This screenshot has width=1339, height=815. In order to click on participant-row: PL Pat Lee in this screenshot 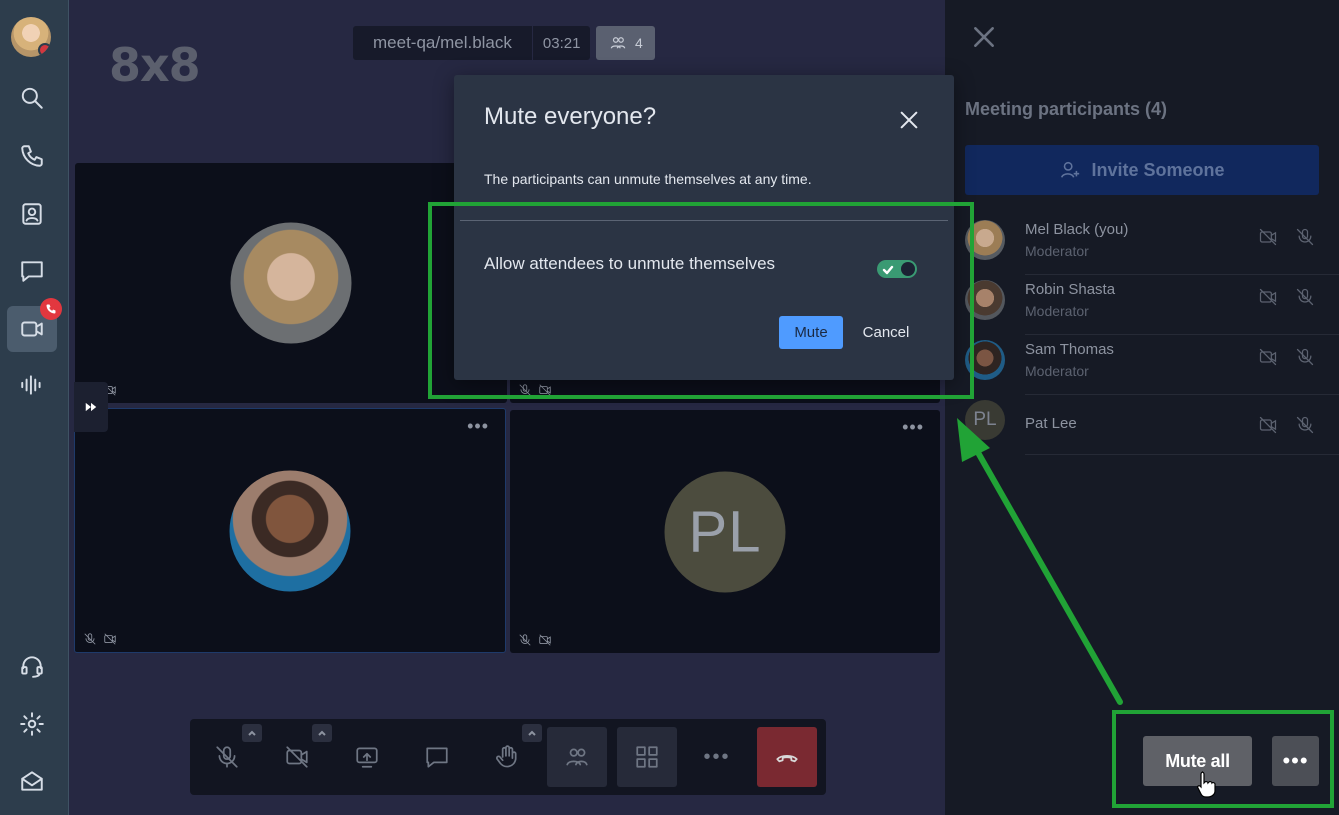, I will do `click(1152, 425)`.